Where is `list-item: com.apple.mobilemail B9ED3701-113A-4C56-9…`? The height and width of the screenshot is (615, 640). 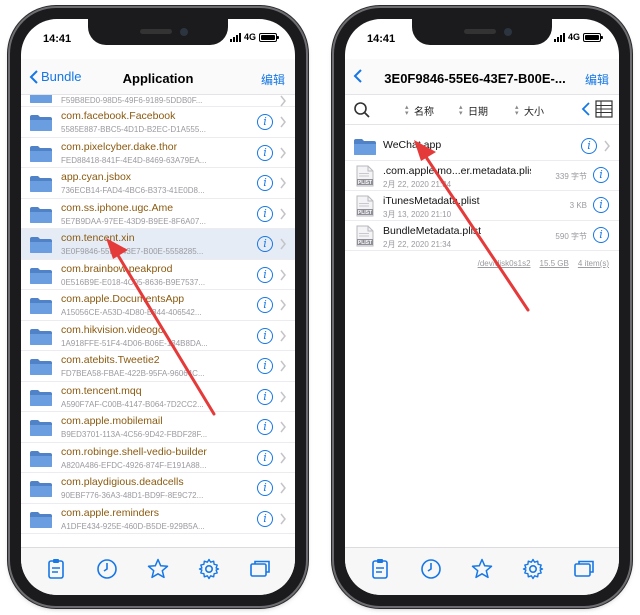 list-item: com.apple.mobilemail B9ED3701-113A-4C56-9… is located at coordinates (158, 427).